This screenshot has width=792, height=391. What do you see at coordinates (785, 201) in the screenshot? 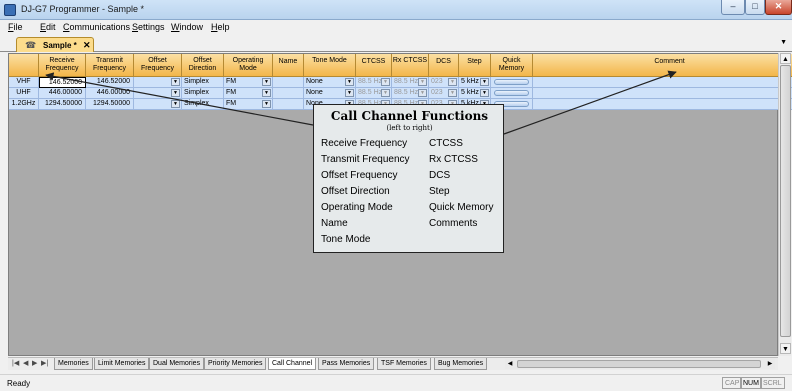
I see `vertical-scroll-thumb` at bounding box center [785, 201].